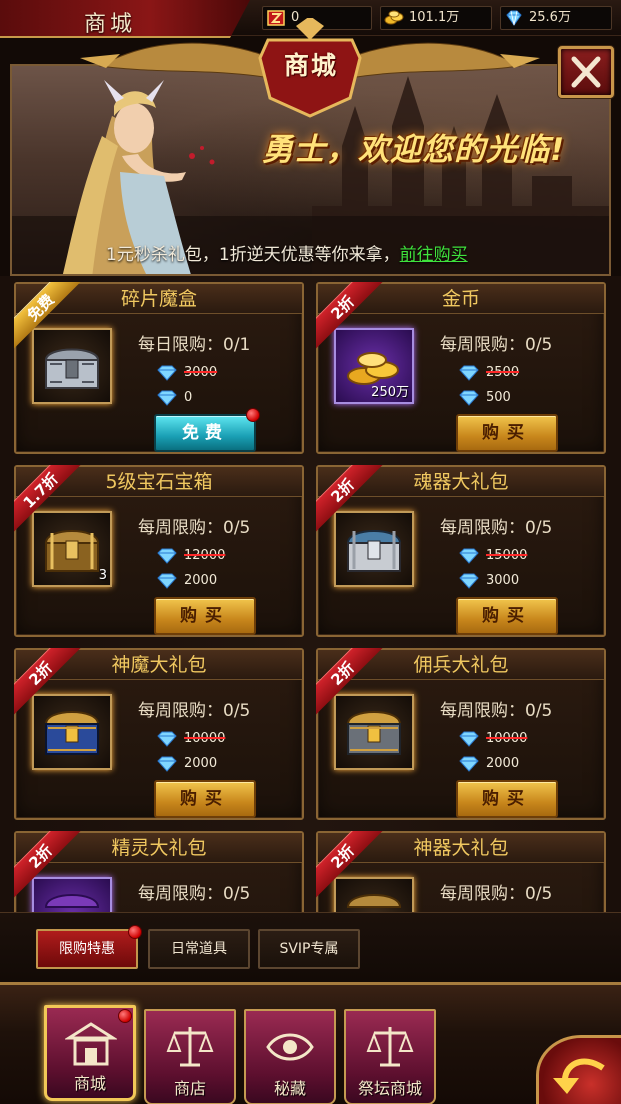  Describe the element at coordinates (91, 1044) in the screenshot. I see `mall-icon` at that location.